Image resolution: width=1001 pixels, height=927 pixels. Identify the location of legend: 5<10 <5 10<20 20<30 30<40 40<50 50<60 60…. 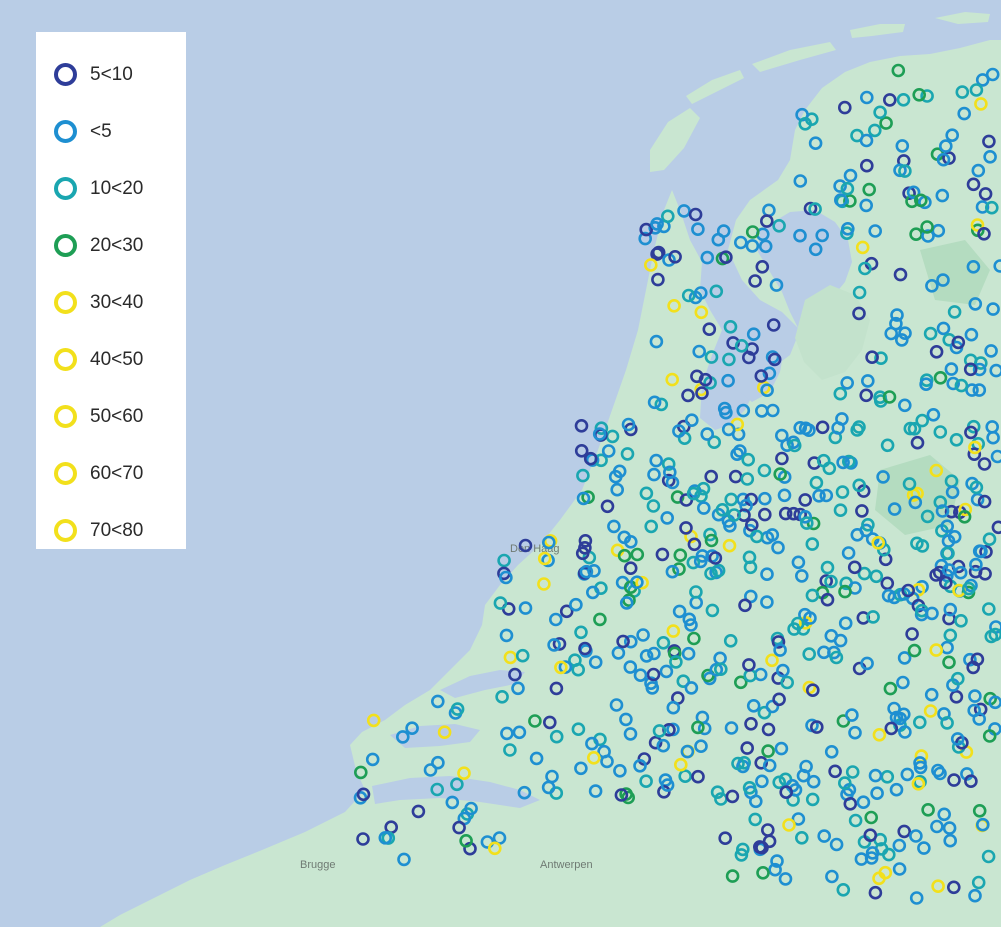
(111, 290).